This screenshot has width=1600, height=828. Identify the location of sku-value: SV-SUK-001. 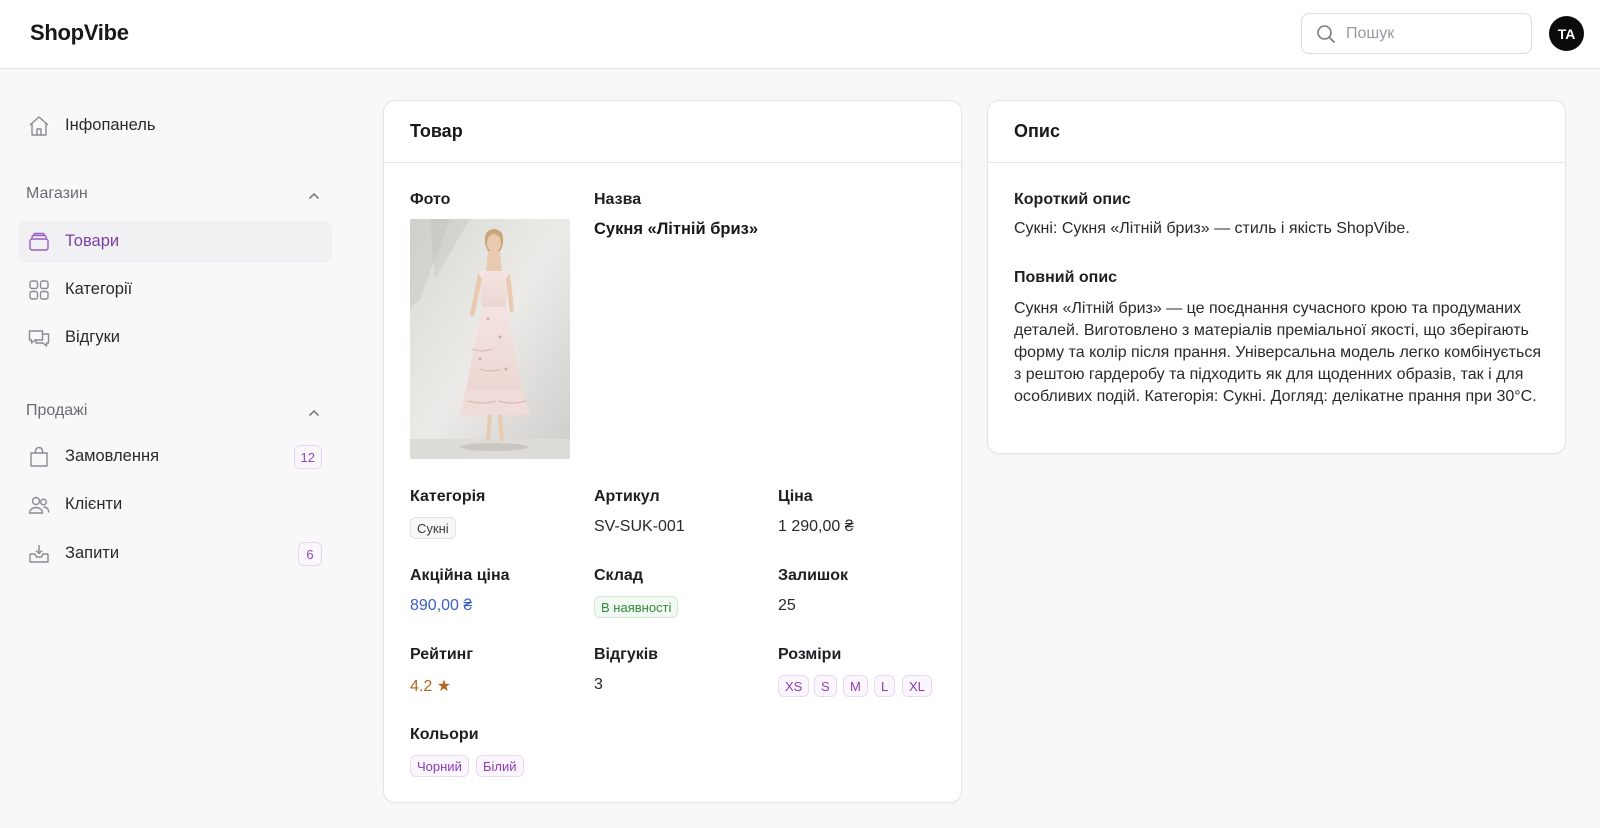
(639, 526).